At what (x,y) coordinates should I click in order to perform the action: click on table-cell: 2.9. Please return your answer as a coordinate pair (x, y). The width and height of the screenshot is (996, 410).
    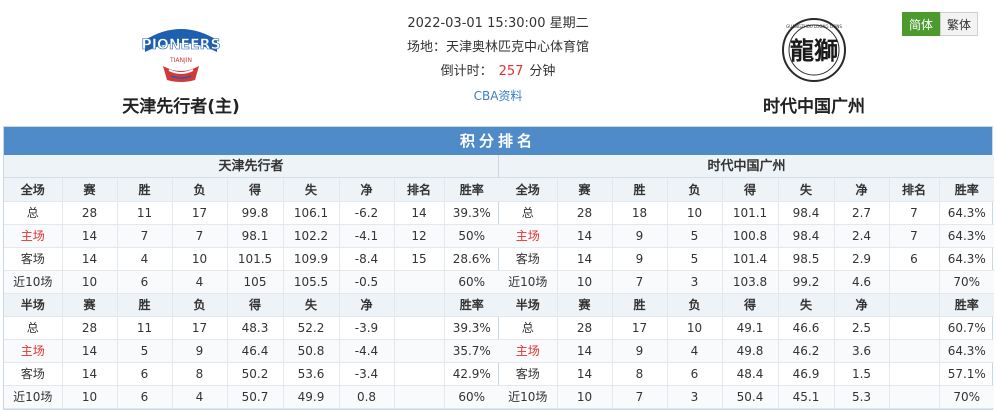
    Looking at the image, I should click on (862, 259).